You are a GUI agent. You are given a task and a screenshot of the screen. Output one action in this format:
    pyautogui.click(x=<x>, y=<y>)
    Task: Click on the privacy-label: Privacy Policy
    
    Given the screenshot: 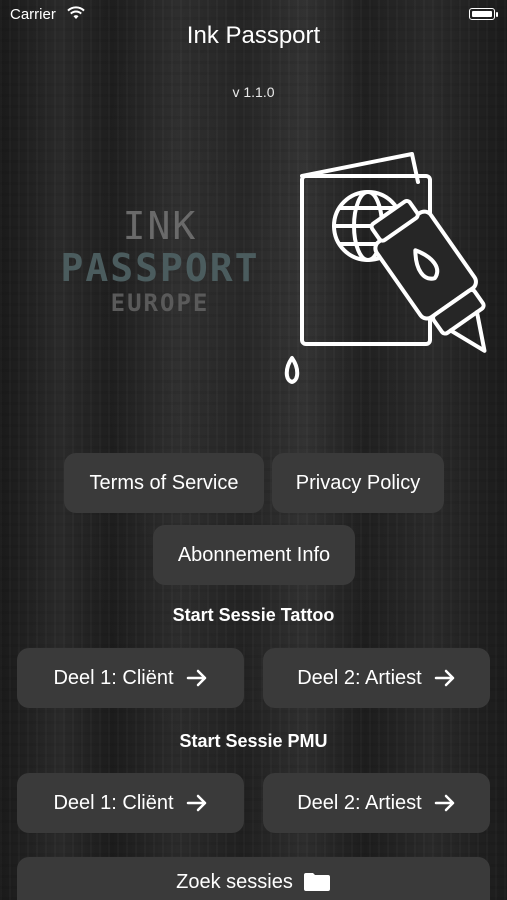 What is the action you would take?
    pyautogui.click(x=358, y=482)
    